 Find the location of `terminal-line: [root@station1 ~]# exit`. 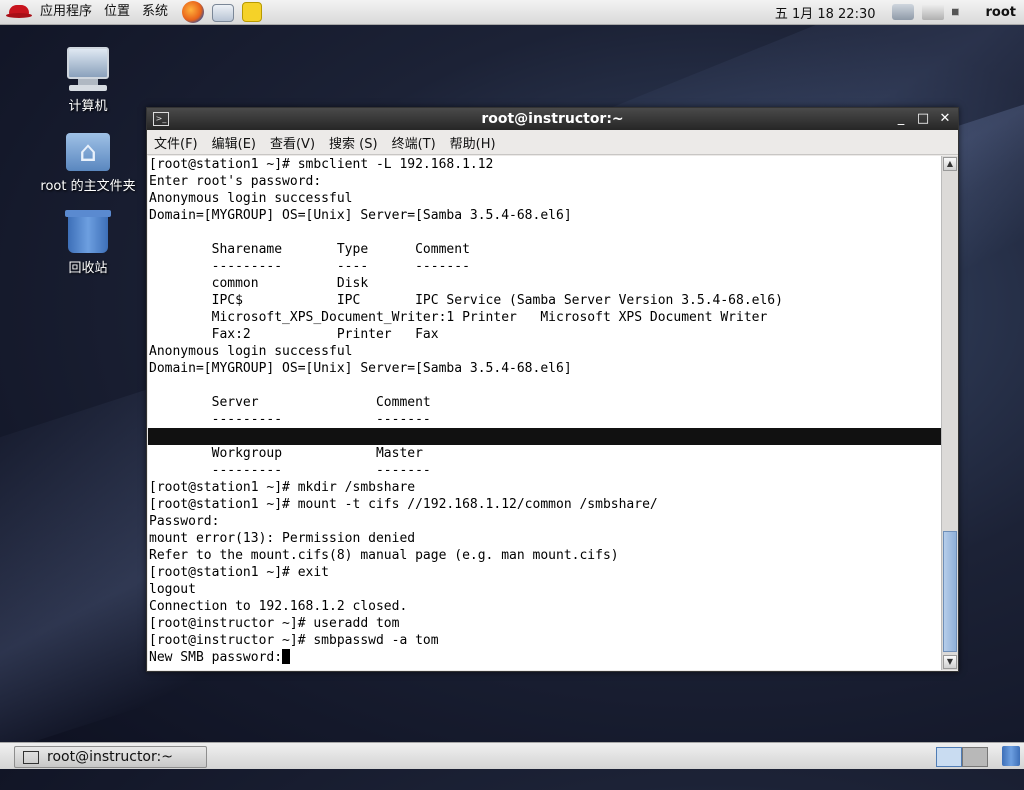

terminal-line: [root@station1 ~]# exit is located at coordinates (544, 572).